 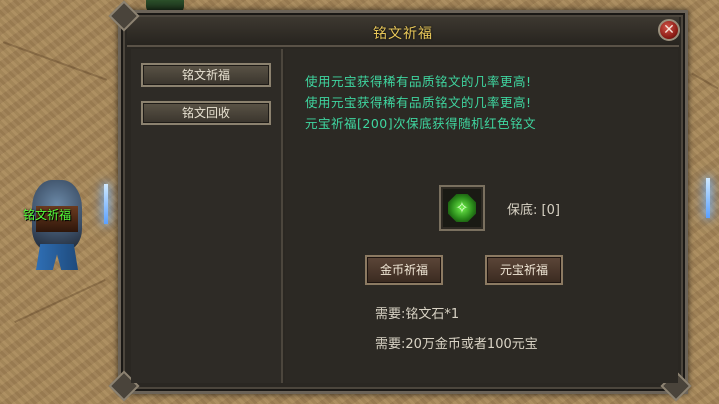 I want to click on close-icon: ✕, so click(x=669, y=30).